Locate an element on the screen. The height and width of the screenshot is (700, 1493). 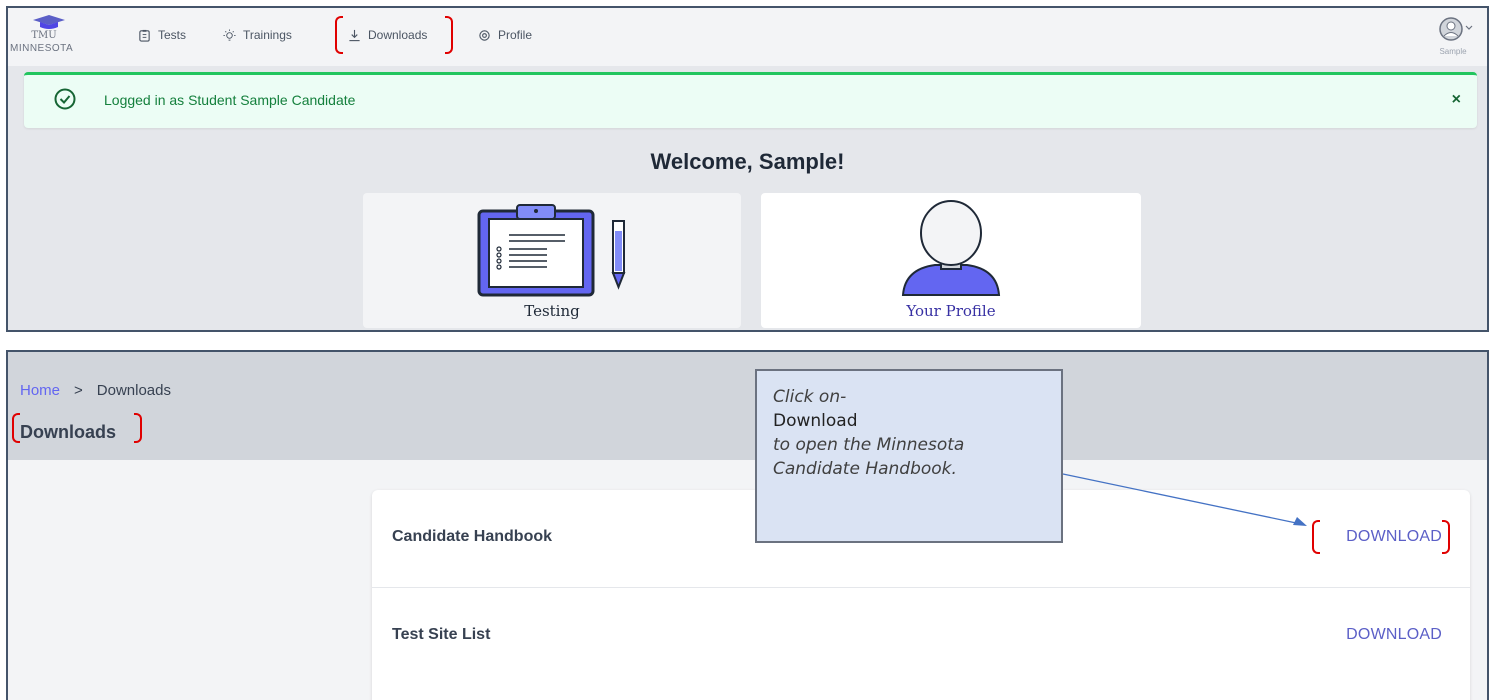
nav-profile-label: Profile is located at coordinates (515, 35).